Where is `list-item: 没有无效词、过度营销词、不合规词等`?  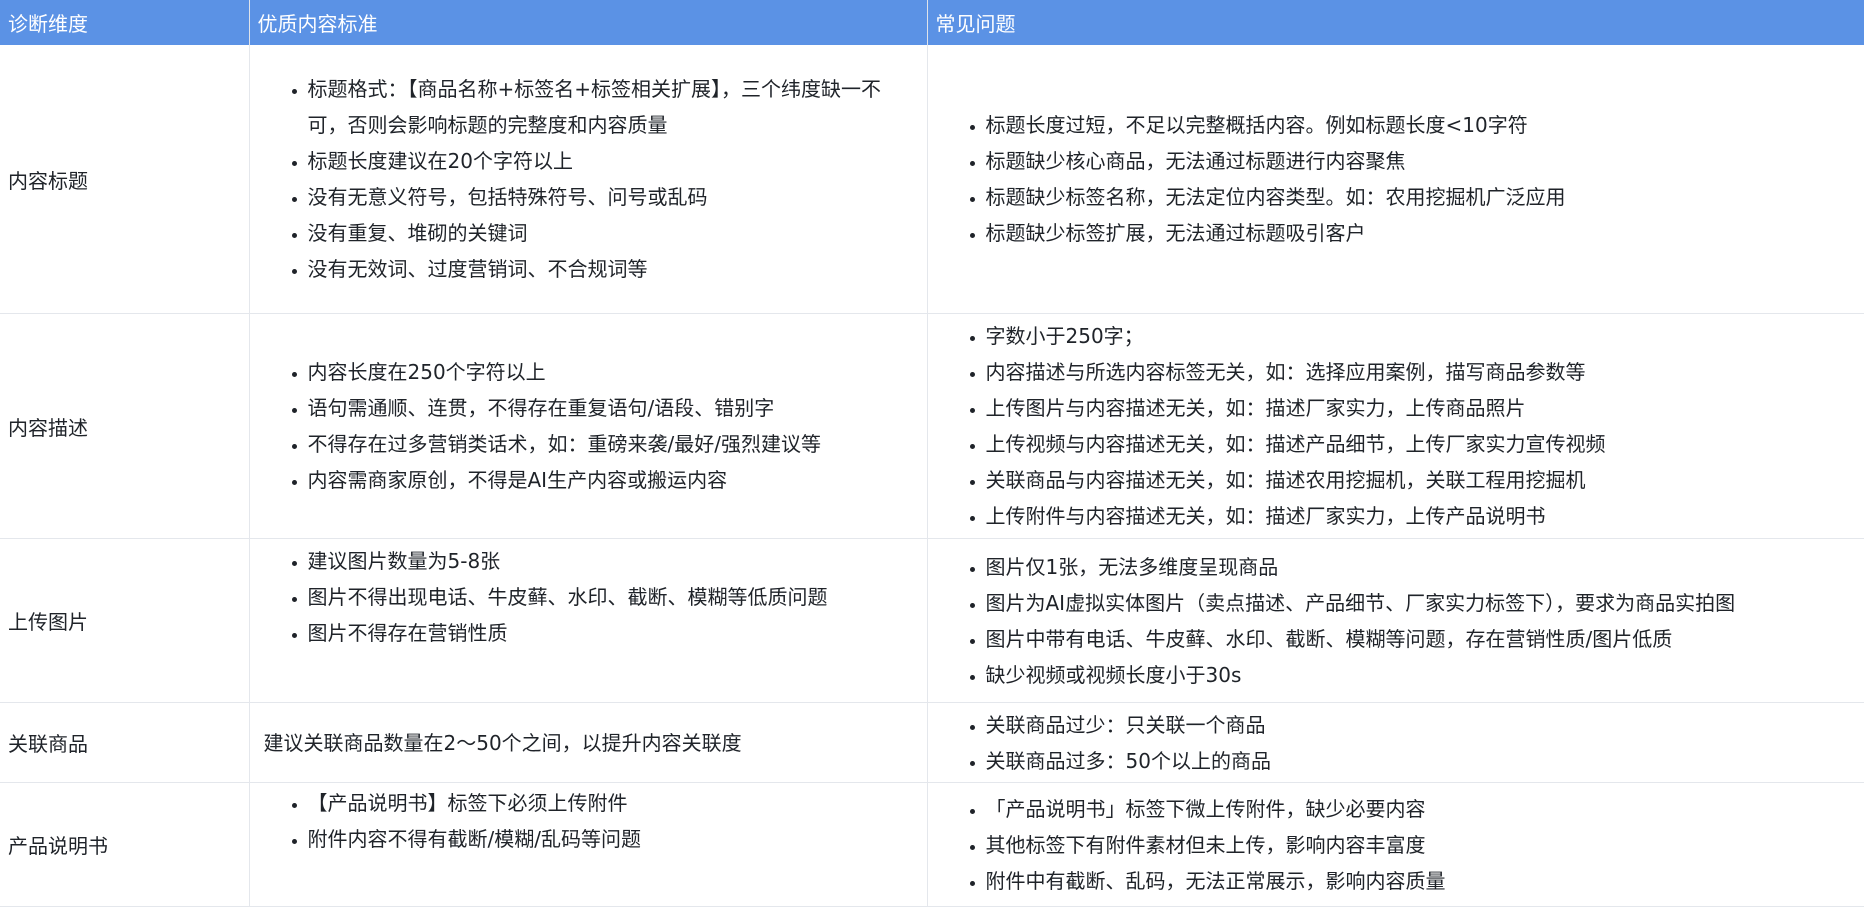 list-item: 没有无效词、过度营销词、不合规词等 is located at coordinates (610, 269).